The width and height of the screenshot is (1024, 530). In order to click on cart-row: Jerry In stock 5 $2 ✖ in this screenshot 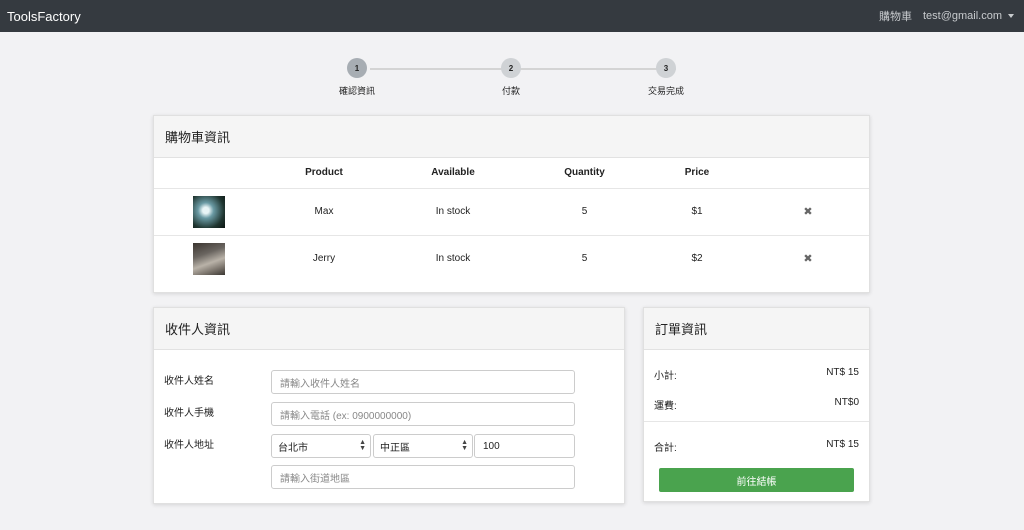, I will do `click(511, 258)`.